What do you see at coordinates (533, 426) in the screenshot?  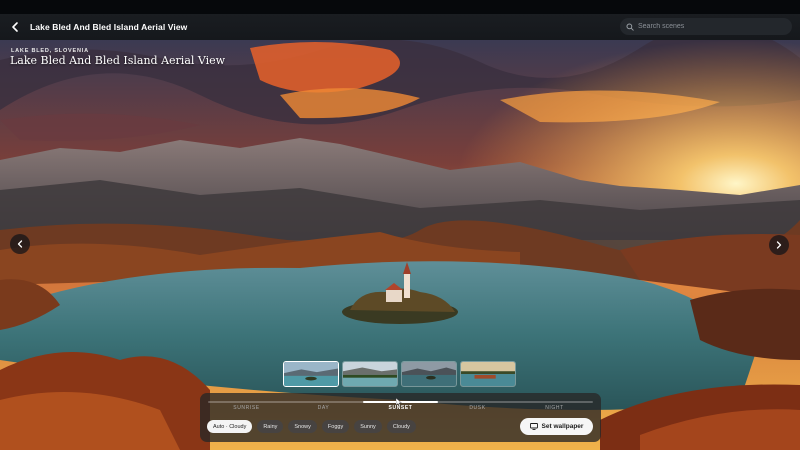 I see `monitor-icon` at bounding box center [533, 426].